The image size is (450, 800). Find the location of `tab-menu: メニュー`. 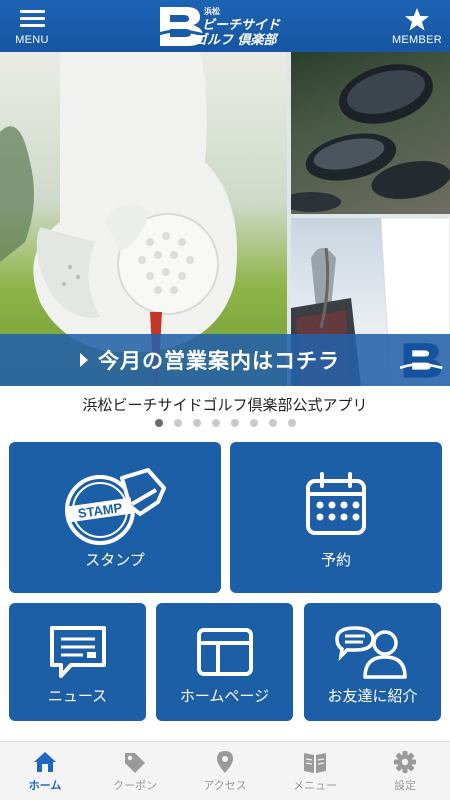

tab-menu: メニュー is located at coordinates (315, 771).